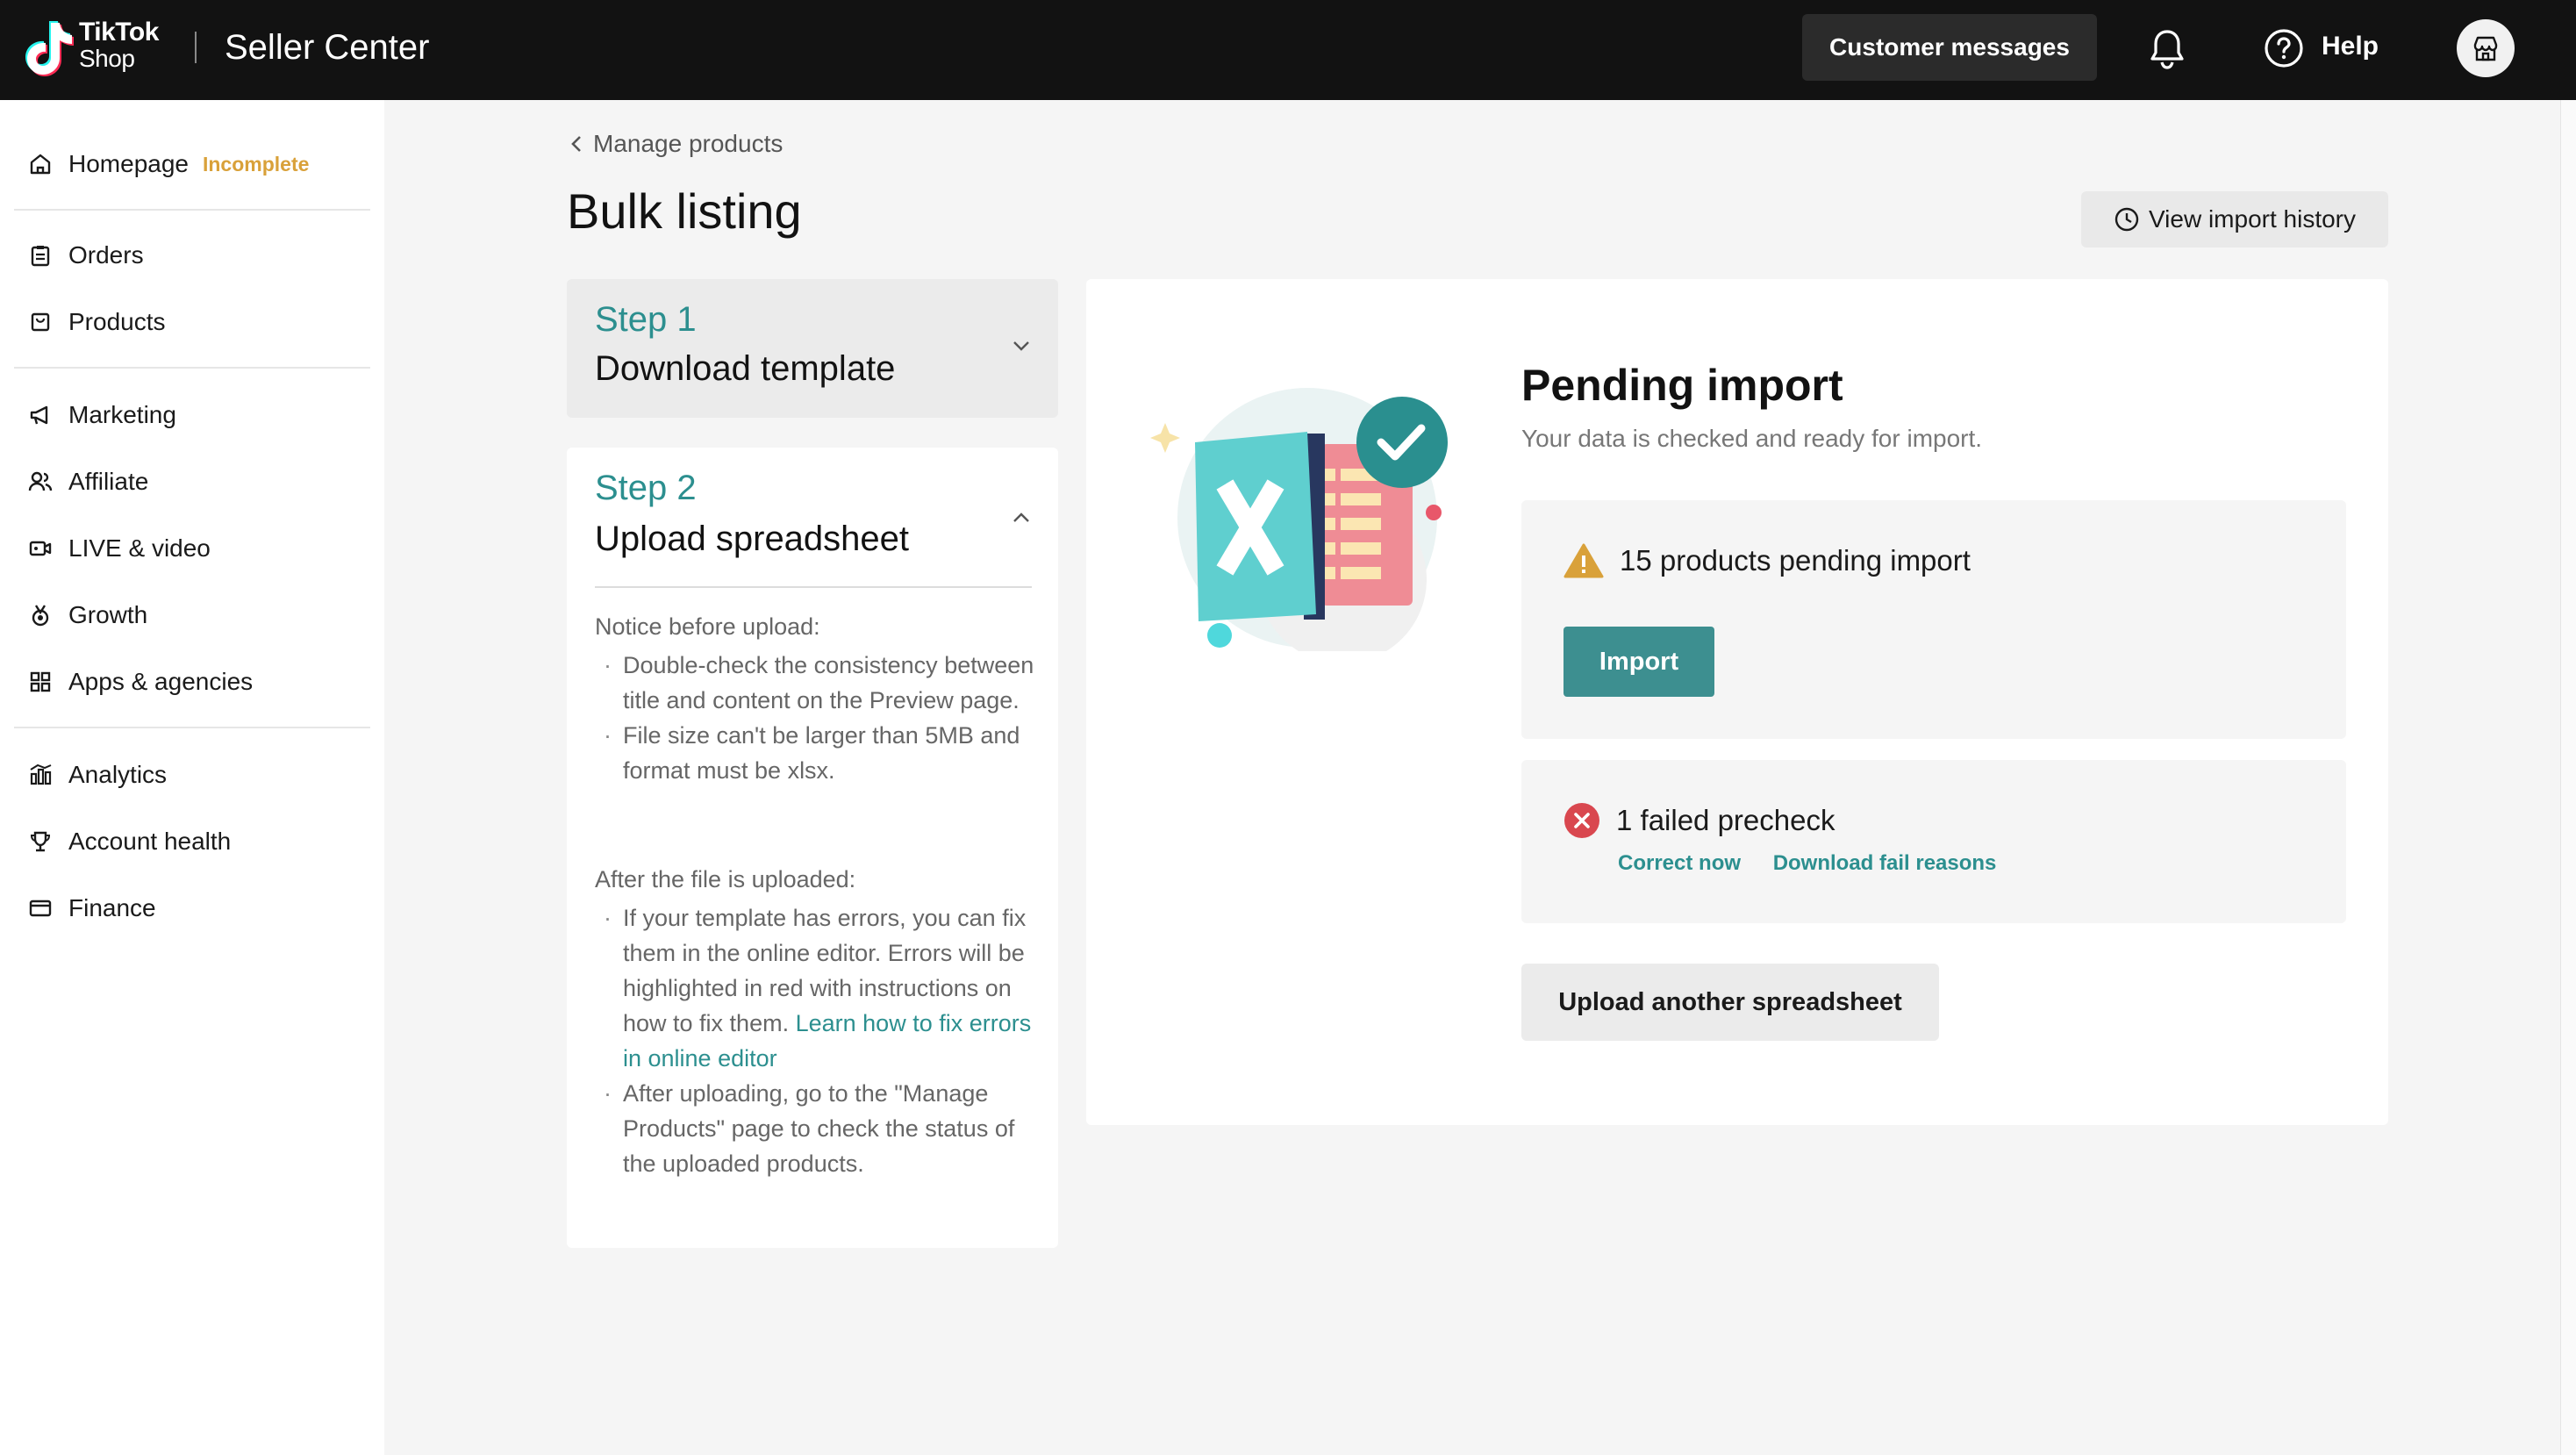 The image size is (2576, 1455). What do you see at coordinates (327, 47) in the screenshot?
I see `app-name: Seller Center` at bounding box center [327, 47].